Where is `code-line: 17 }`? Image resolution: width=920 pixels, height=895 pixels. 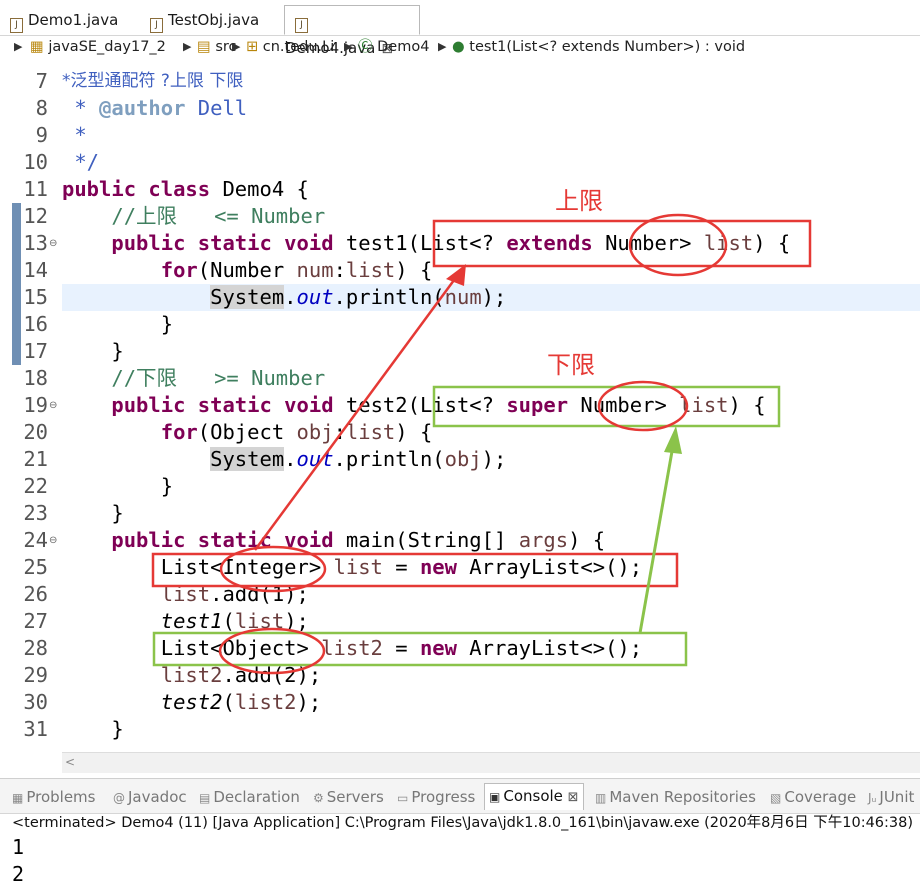
code-line: 17 } is located at coordinates (73, 351).